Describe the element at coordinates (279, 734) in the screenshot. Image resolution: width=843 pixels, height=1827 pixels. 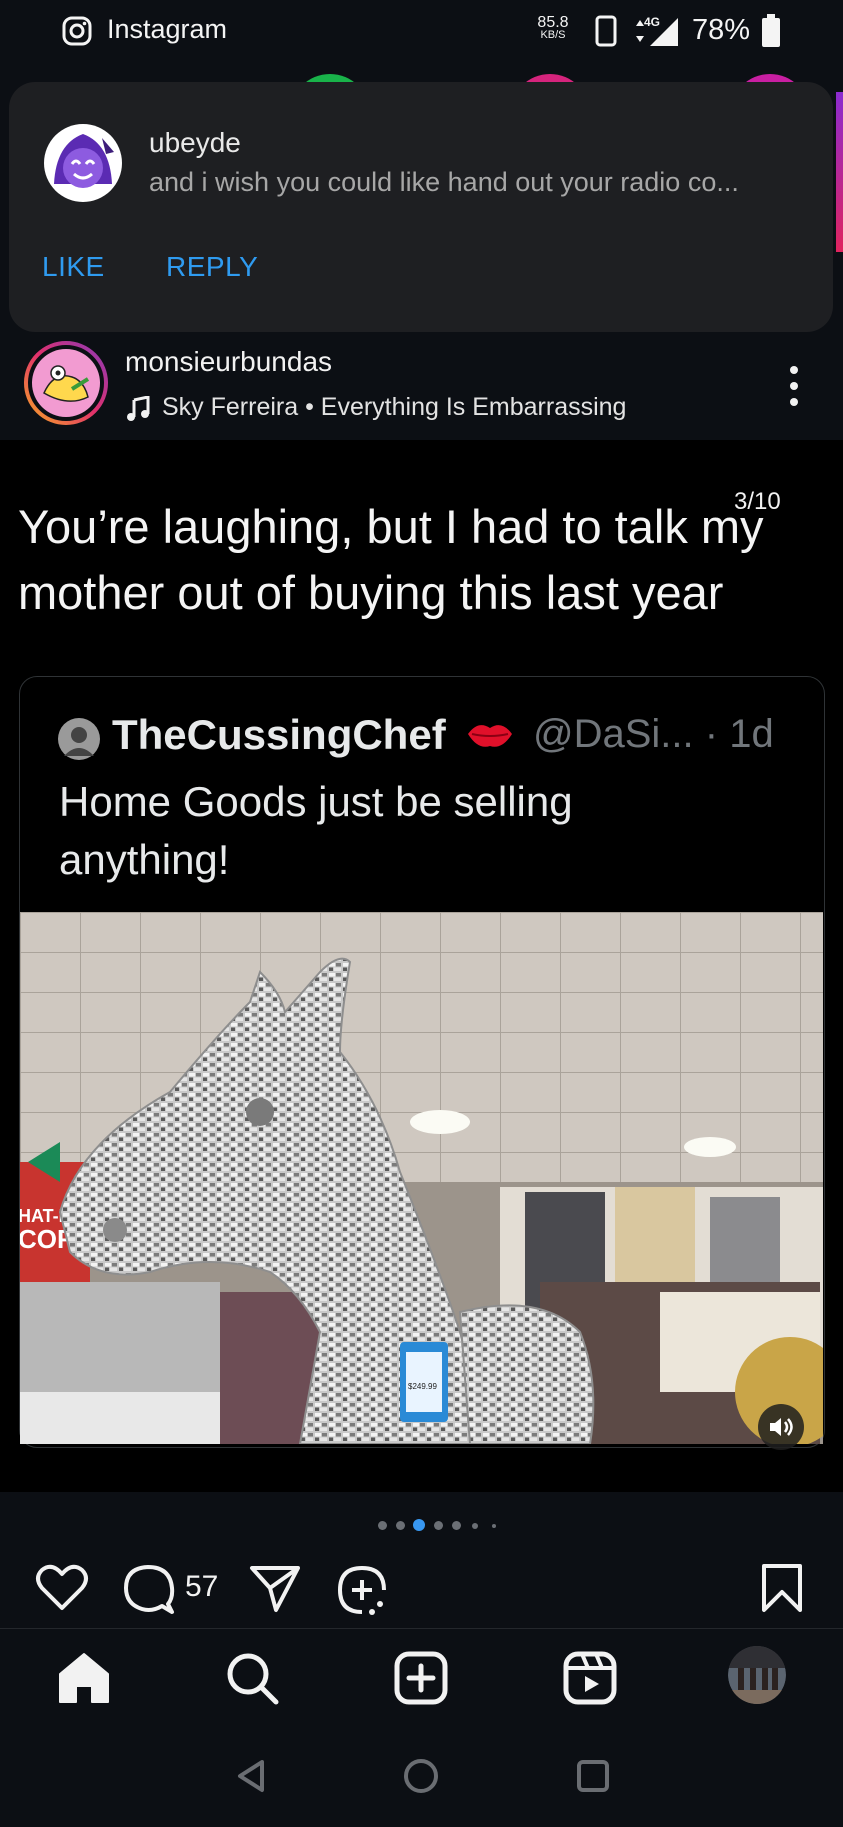
I see `tweet-display-name: TheCussingChef` at that location.